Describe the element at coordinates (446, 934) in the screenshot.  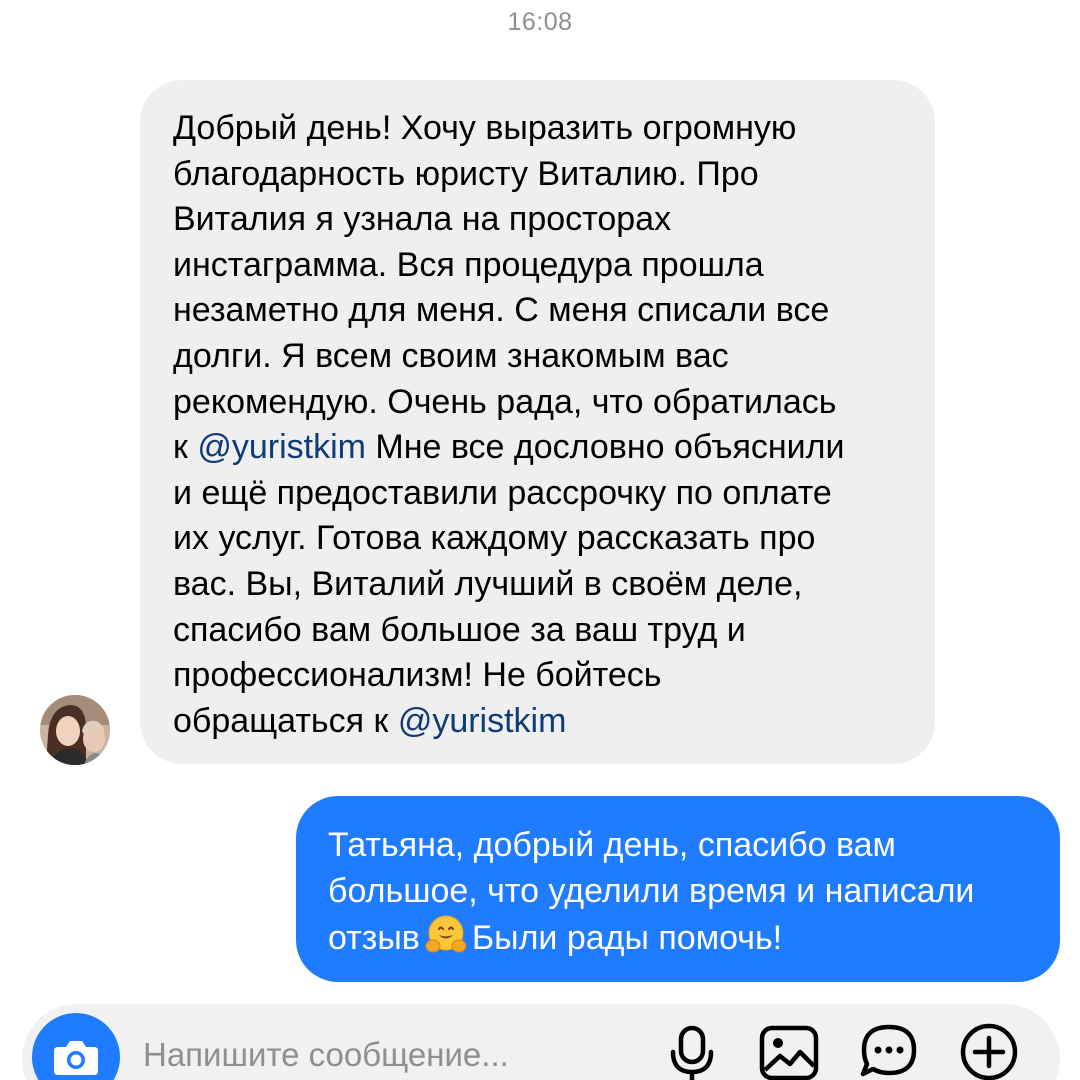
I see `hugging-face-emoji` at that location.